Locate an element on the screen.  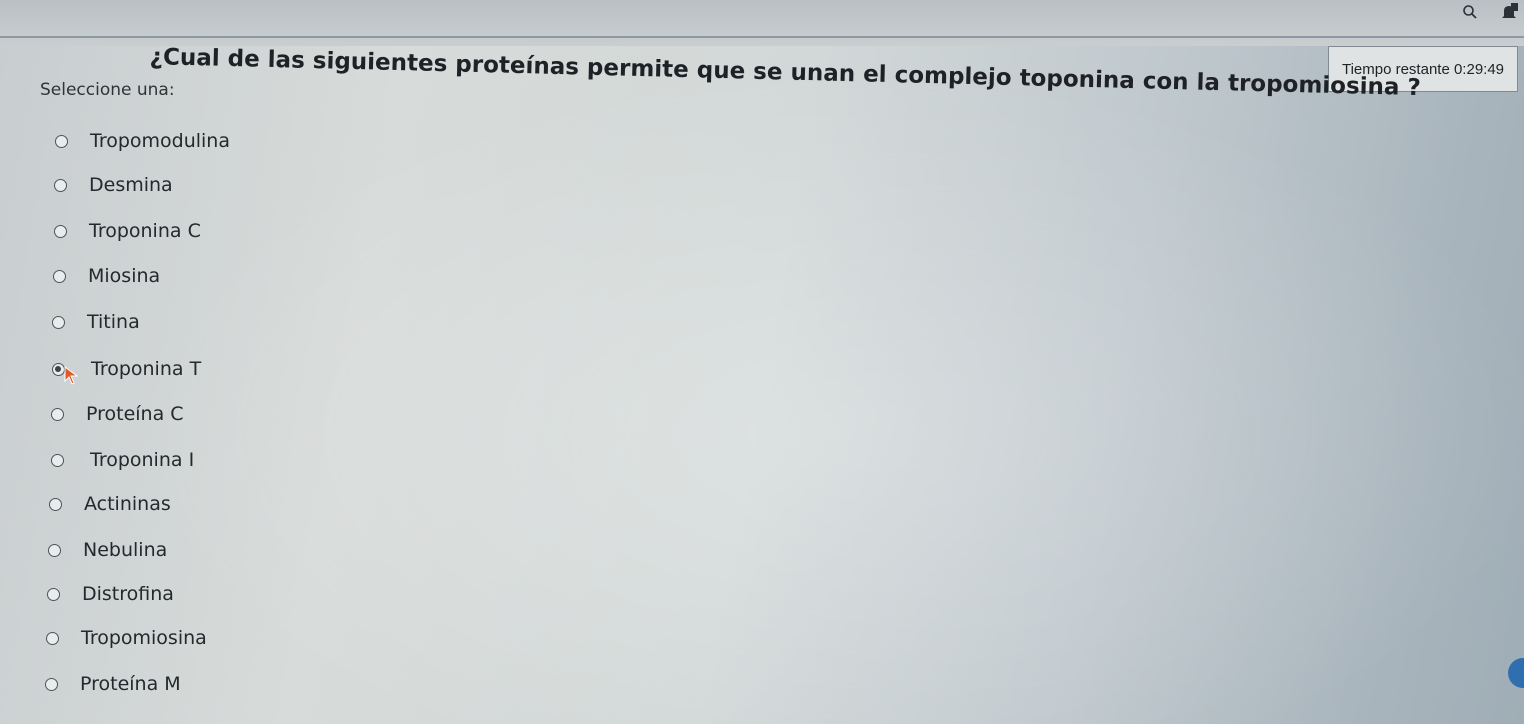
option-desmina: Desmina is located at coordinates (113, 185).